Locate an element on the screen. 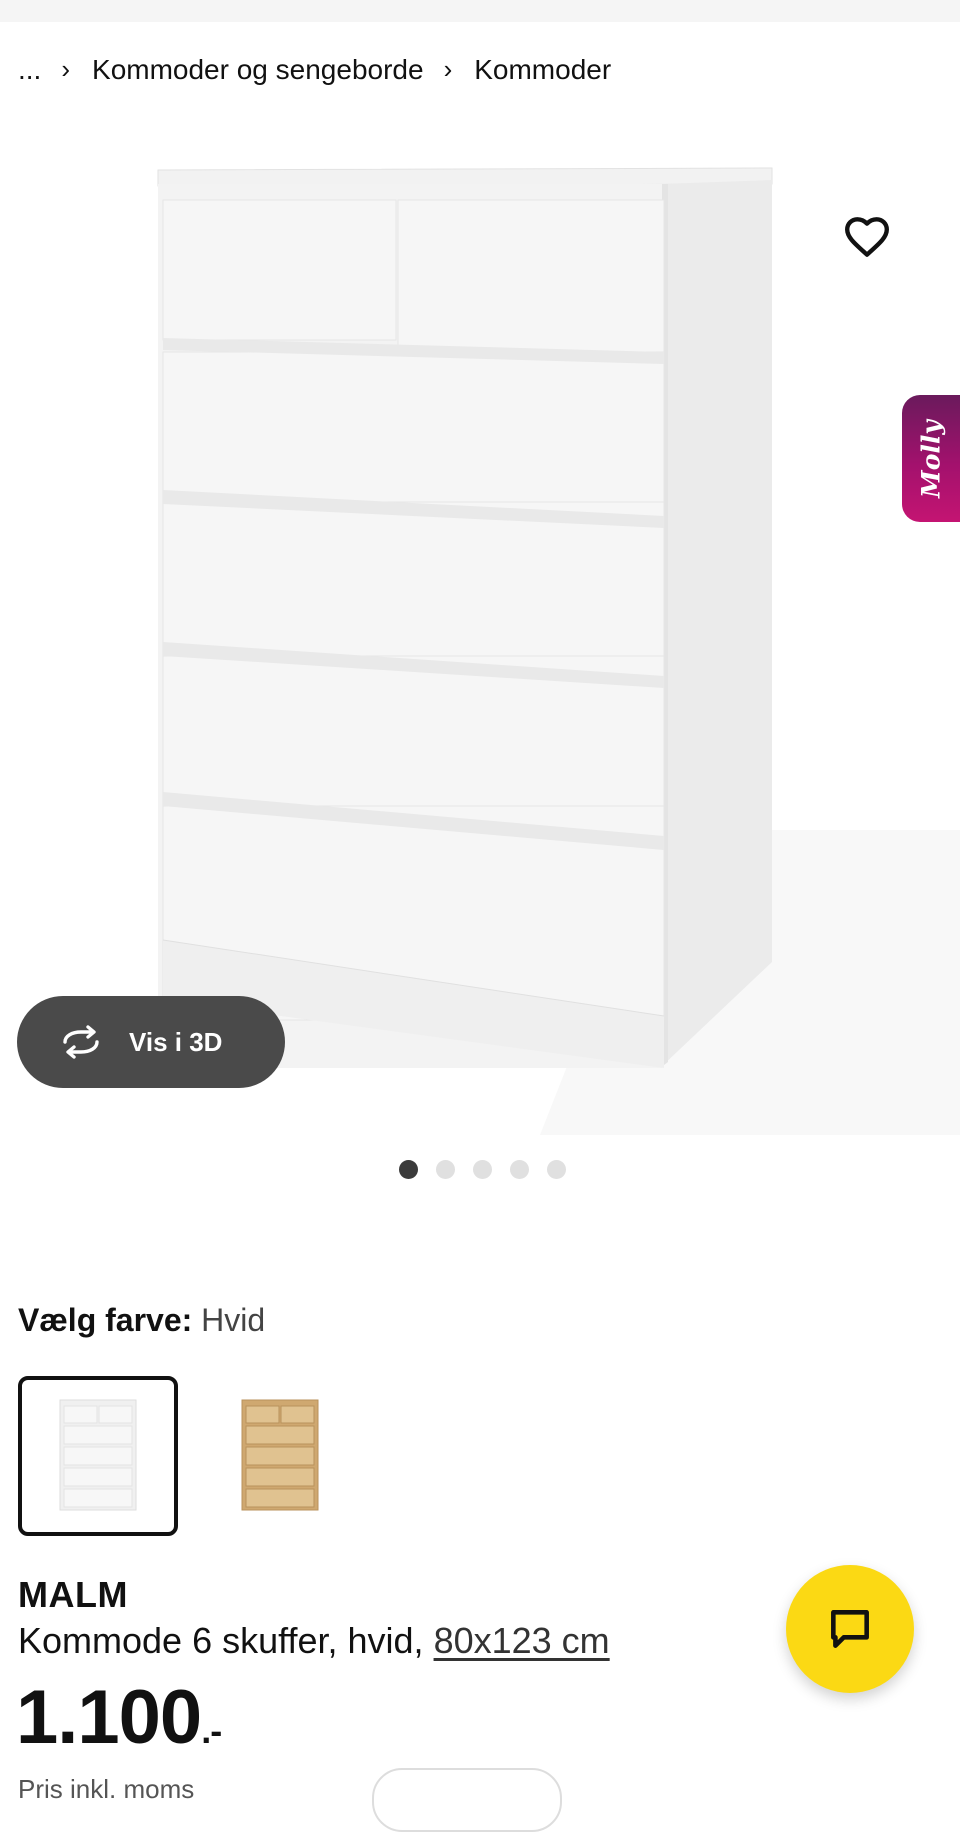 This screenshot has width=960, height=1832. oak-dresser-thumbnail is located at coordinates (280, 1455).